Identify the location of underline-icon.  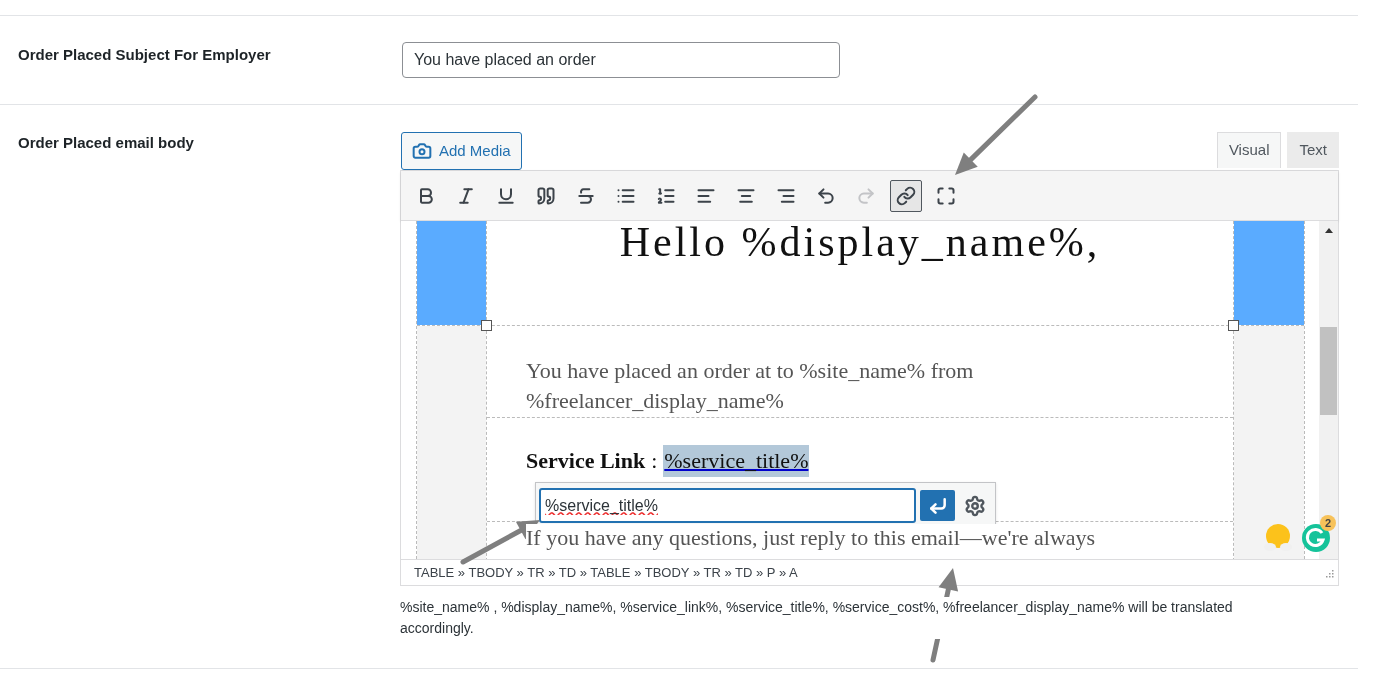
(506, 195).